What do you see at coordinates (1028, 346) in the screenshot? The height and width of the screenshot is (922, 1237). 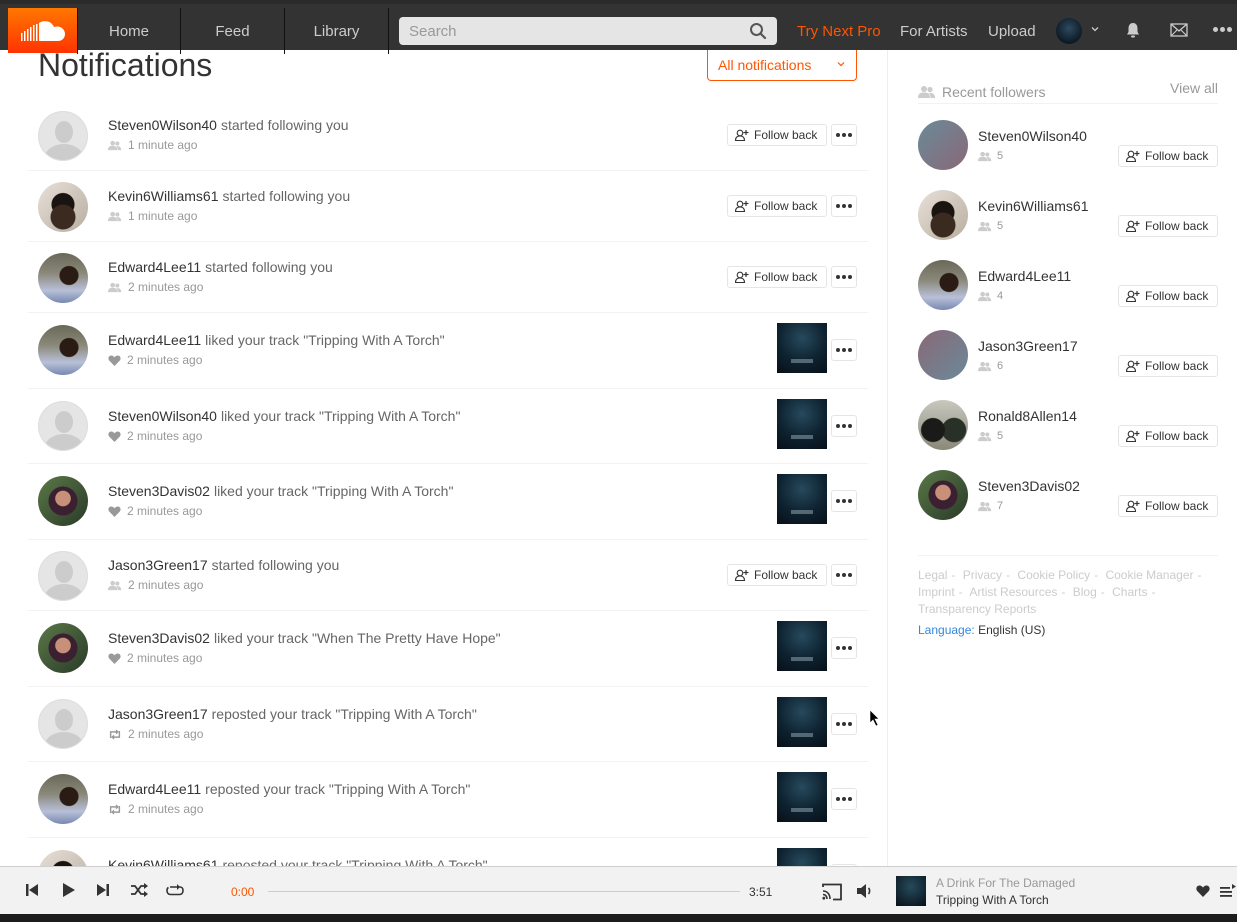 I see `follower-name: Jason3Green17` at bounding box center [1028, 346].